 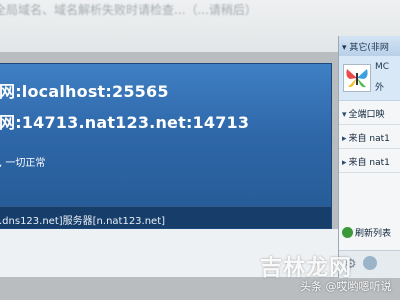 I want to click on group-header-label: 其它(非网, so click(x=369, y=48).